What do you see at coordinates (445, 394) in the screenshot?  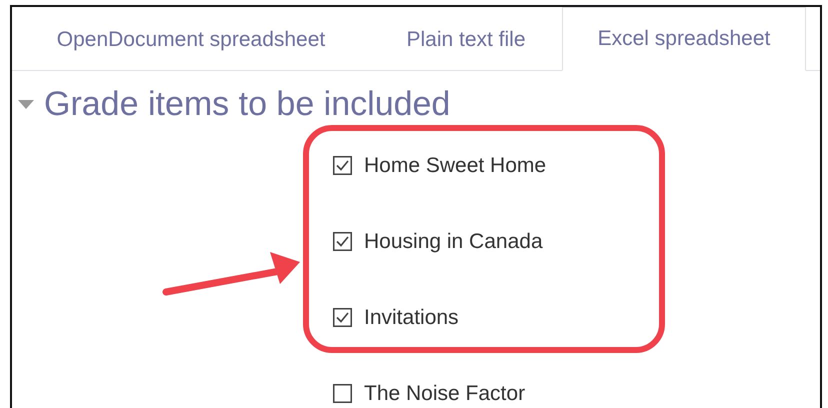 I see `checkbox-label: The Noise Factor` at bounding box center [445, 394].